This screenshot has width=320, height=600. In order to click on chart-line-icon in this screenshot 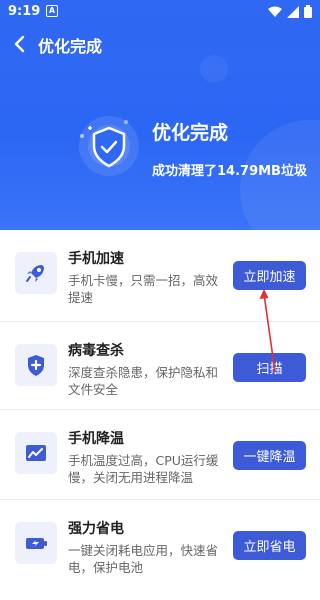, I will do `click(36, 453)`.